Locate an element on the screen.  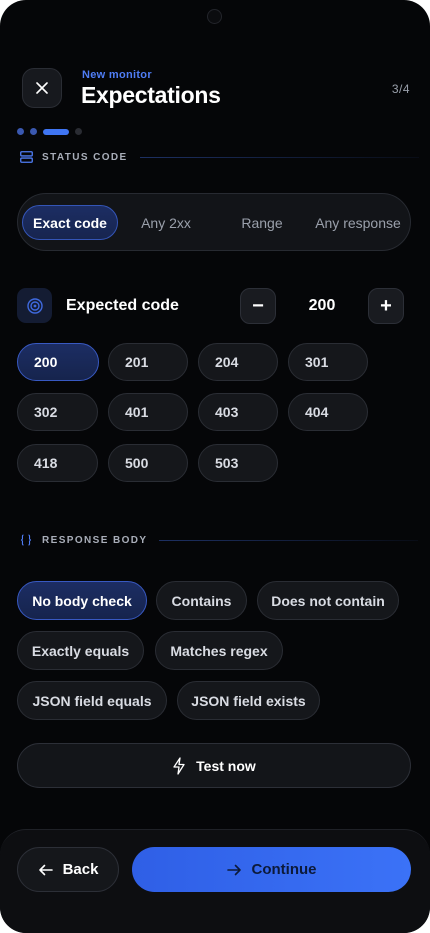
braces-icon is located at coordinates (26, 540).